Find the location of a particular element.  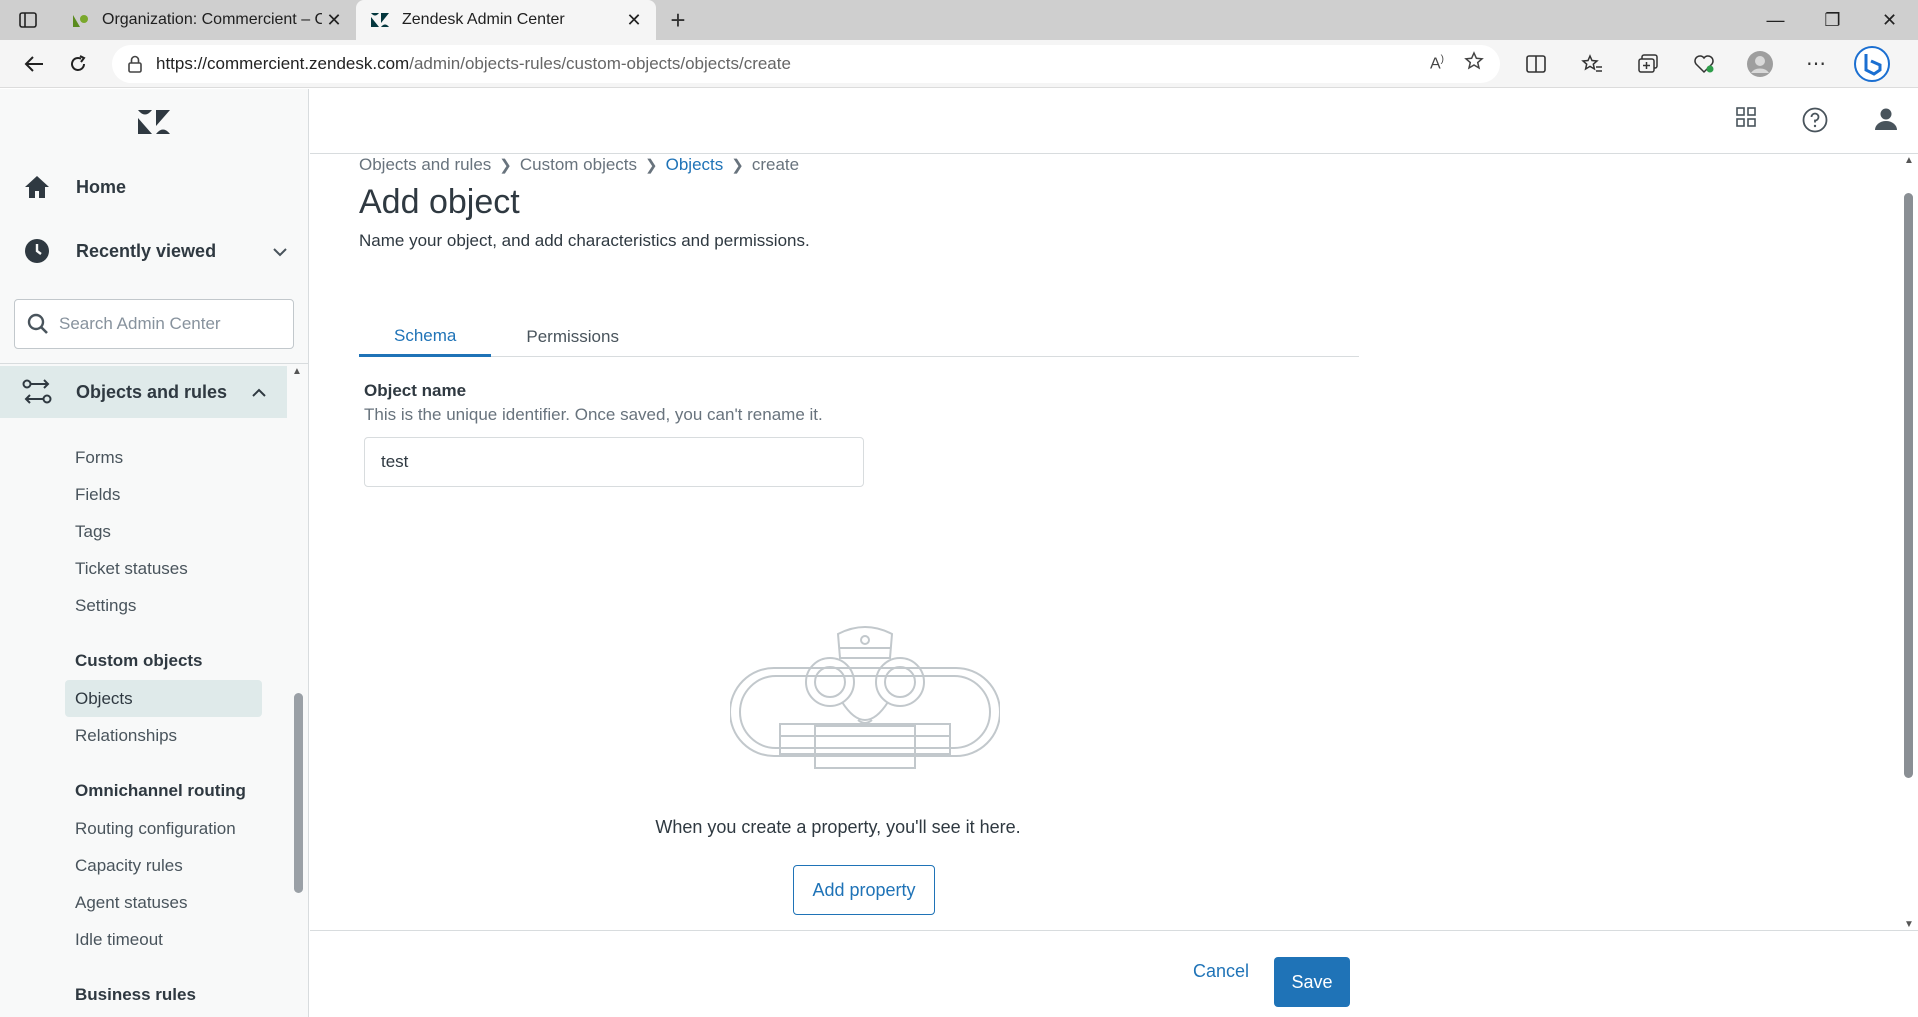

sidebar-item-capacity-rules: Capacity rules is located at coordinates (143, 865).